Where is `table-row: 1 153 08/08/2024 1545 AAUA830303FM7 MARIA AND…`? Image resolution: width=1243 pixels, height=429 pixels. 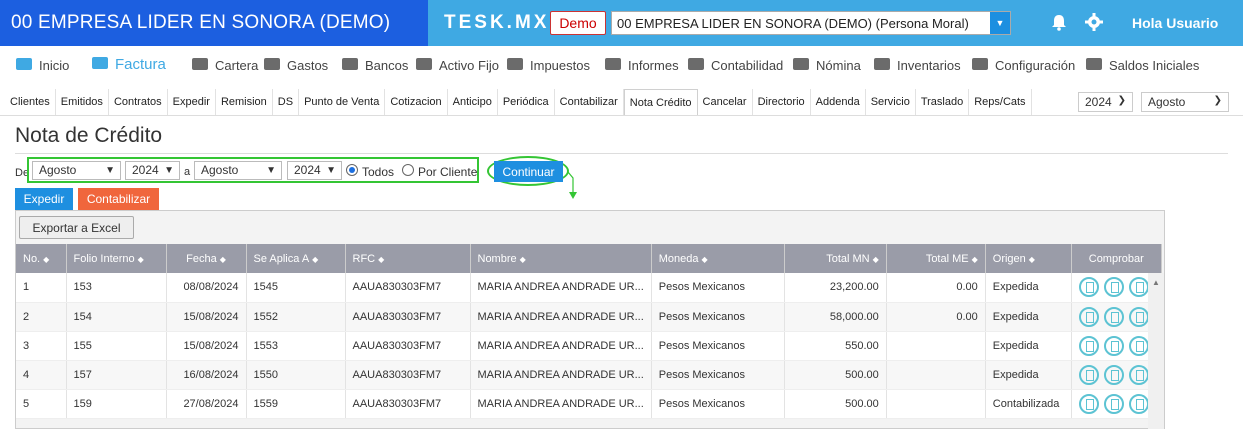
table-row: 1 153 08/08/2024 1545 AAUA830303FM7 MARIA AND… is located at coordinates (589, 288).